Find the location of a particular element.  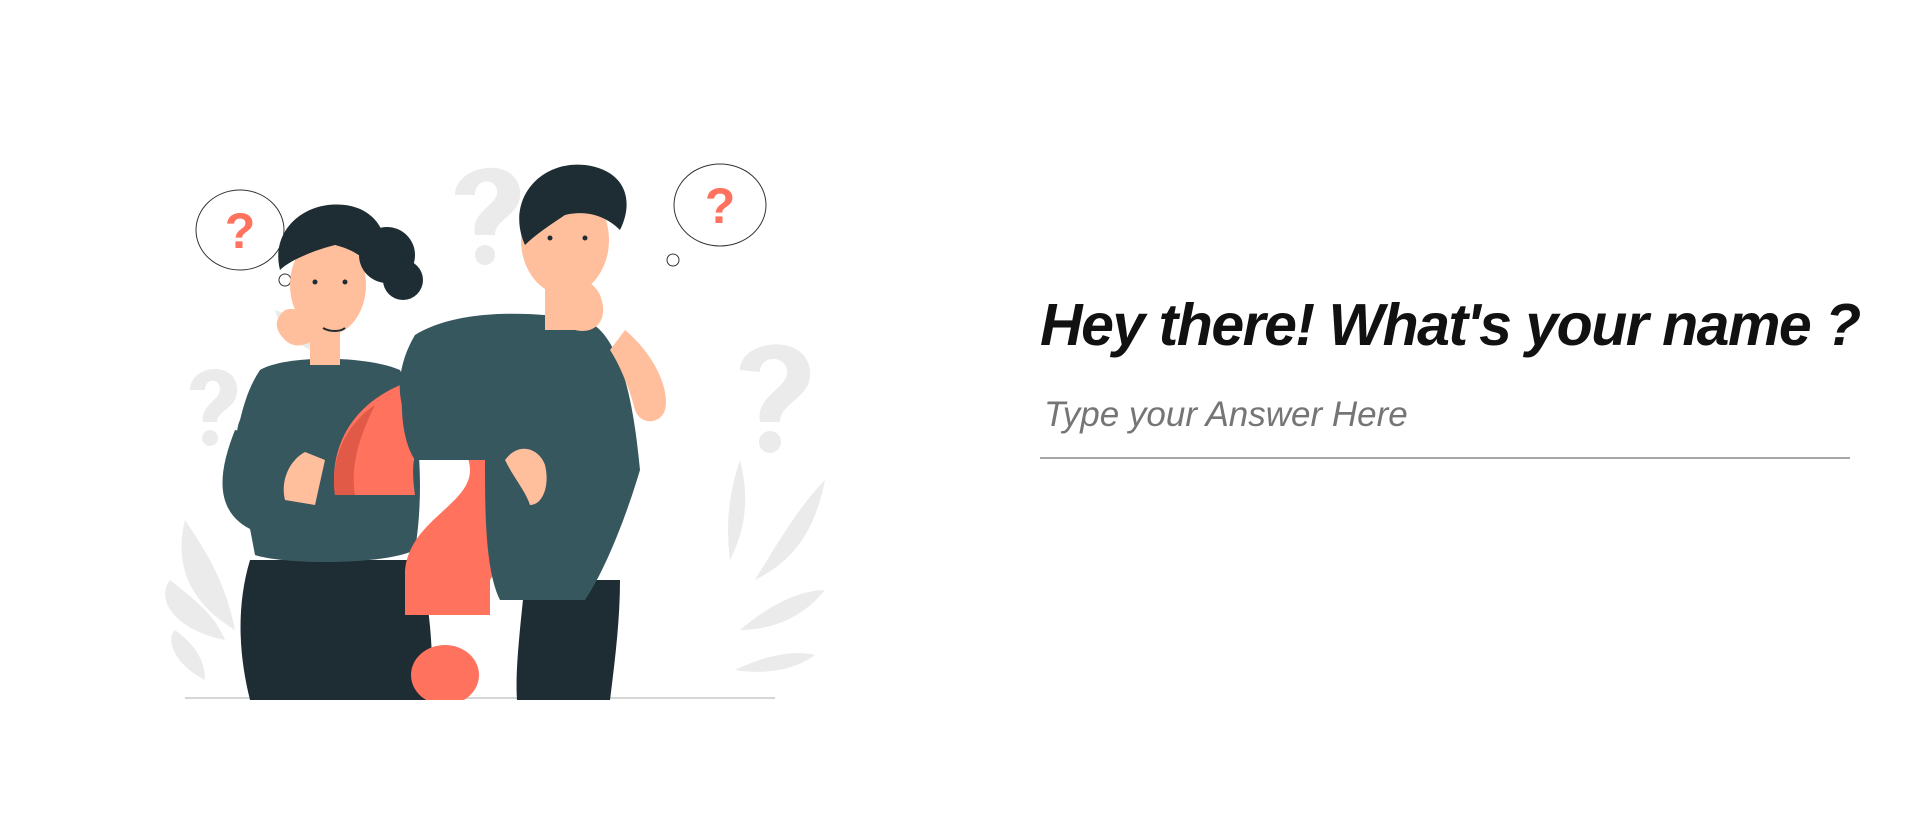

question-form: Hey there! What's your name ? is located at coordinates (1450, 374).